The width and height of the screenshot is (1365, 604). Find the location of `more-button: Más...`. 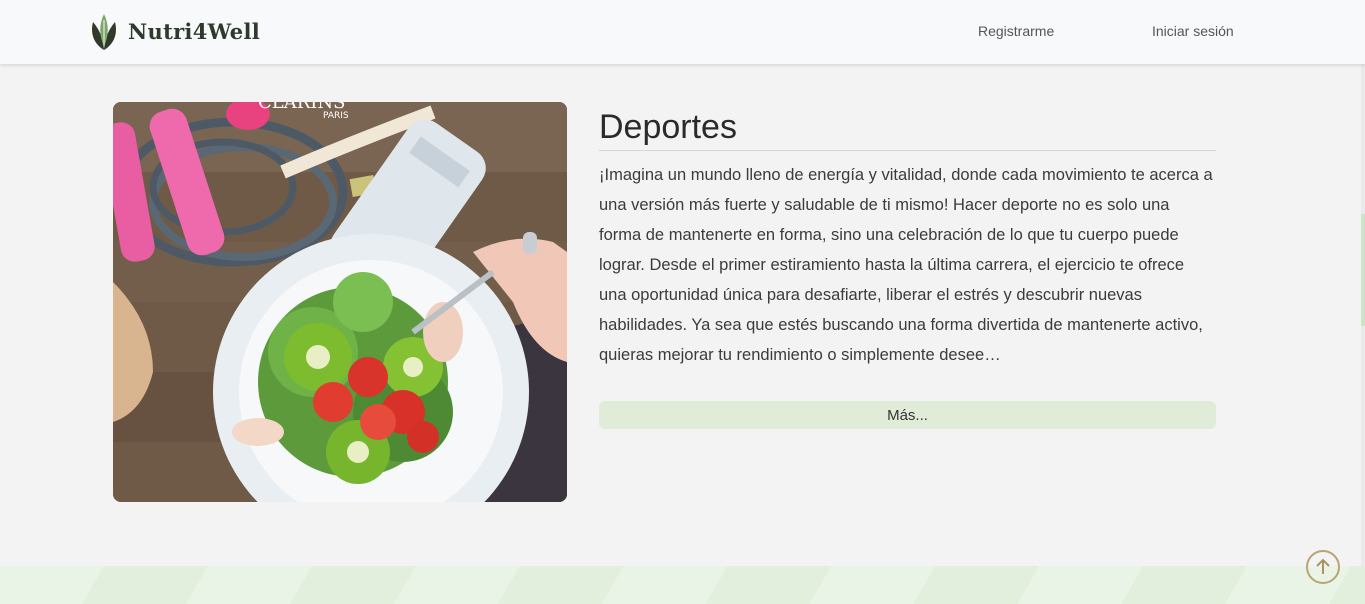

more-button: Más... is located at coordinates (907, 415).